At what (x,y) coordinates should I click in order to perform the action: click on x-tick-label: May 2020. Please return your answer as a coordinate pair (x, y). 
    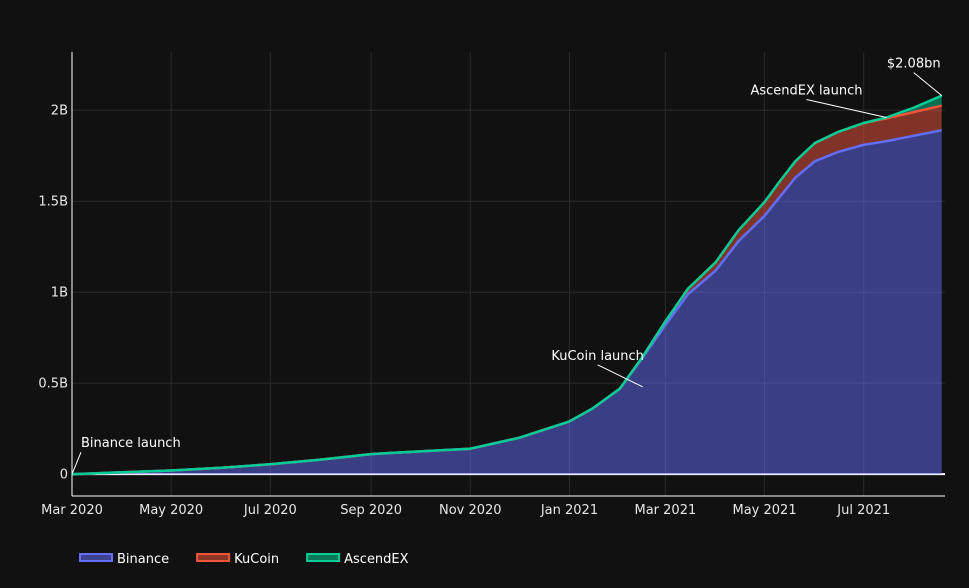
    Looking at the image, I should click on (171, 510).